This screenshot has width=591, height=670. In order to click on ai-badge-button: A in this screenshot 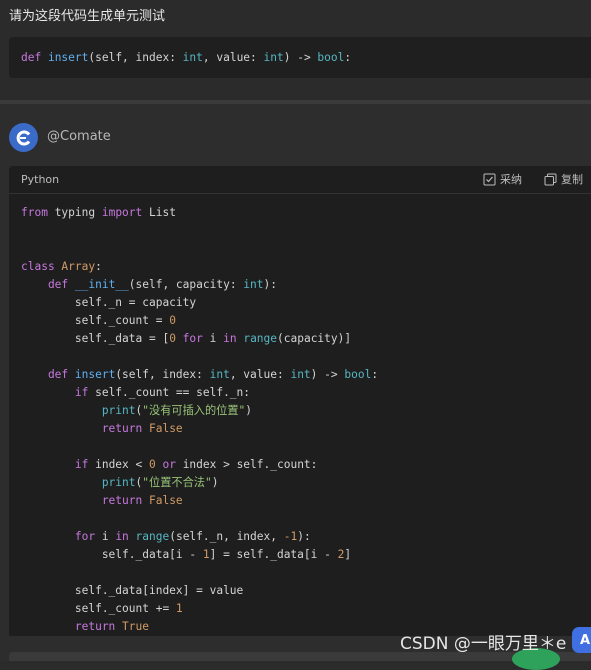, I will do `click(581, 640)`.